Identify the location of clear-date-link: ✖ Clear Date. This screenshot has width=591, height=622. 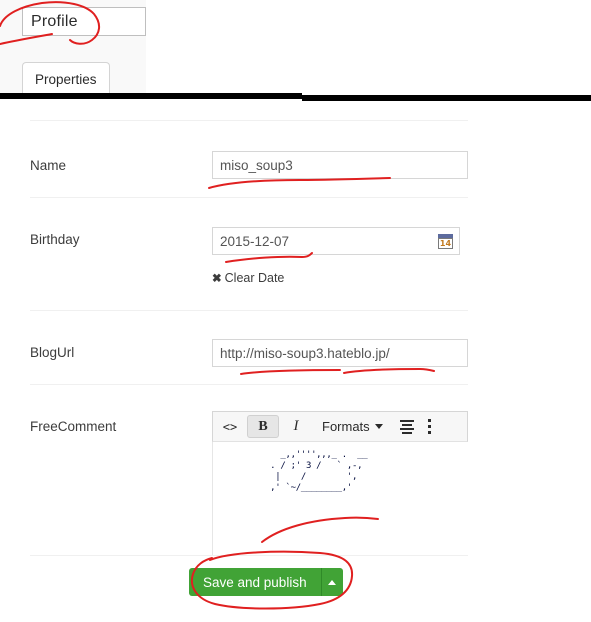
(248, 278).